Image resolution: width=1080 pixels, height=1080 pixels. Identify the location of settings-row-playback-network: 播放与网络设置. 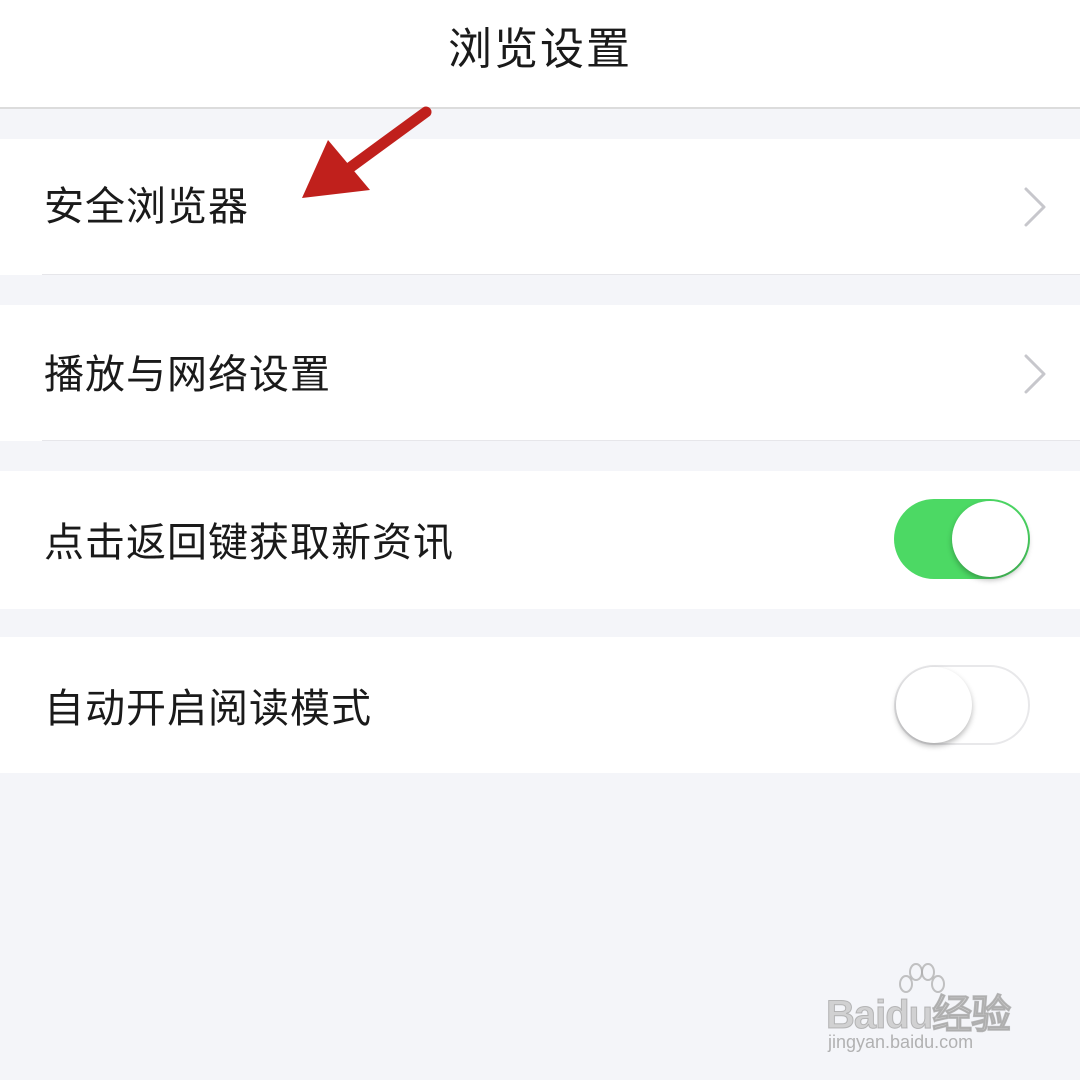
(540, 373).